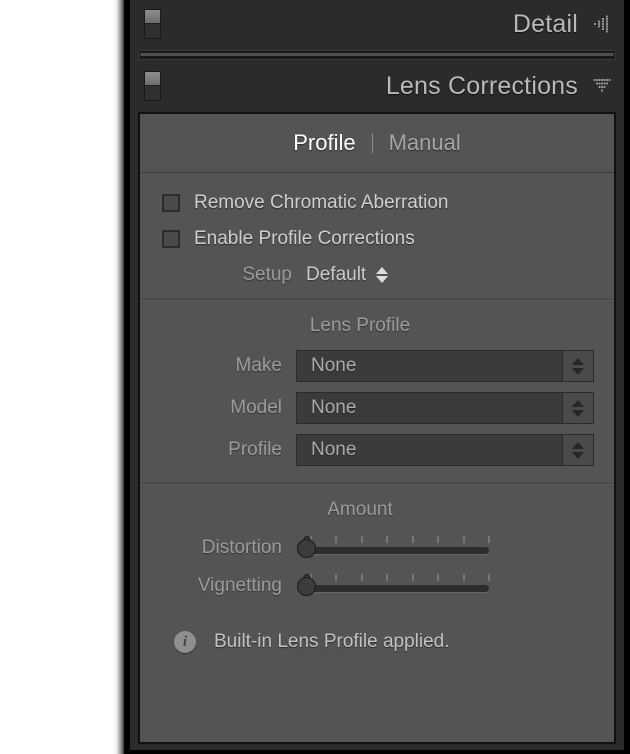 The height and width of the screenshot is (754, 630). Describe the element at coordinates (445, 450) in the screenshot. I see `dropdown-profile: None` at that location.